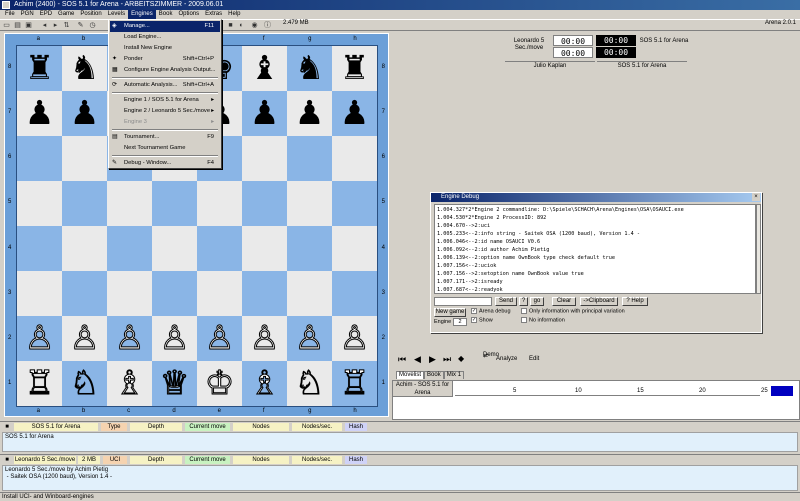 The width and height of the screenshot is (800, 501). What do you see at coordinates (537, 301) in the screenshot?
I see `go-button: go` at bounding box center [537, 301].